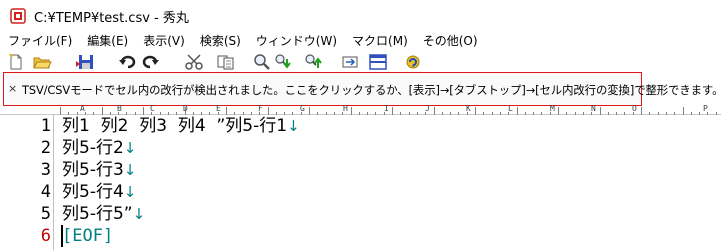  What do you see at coordinates (86, 62) in the screenshot?
I see `save-icon` at bounding box center [86, 62].